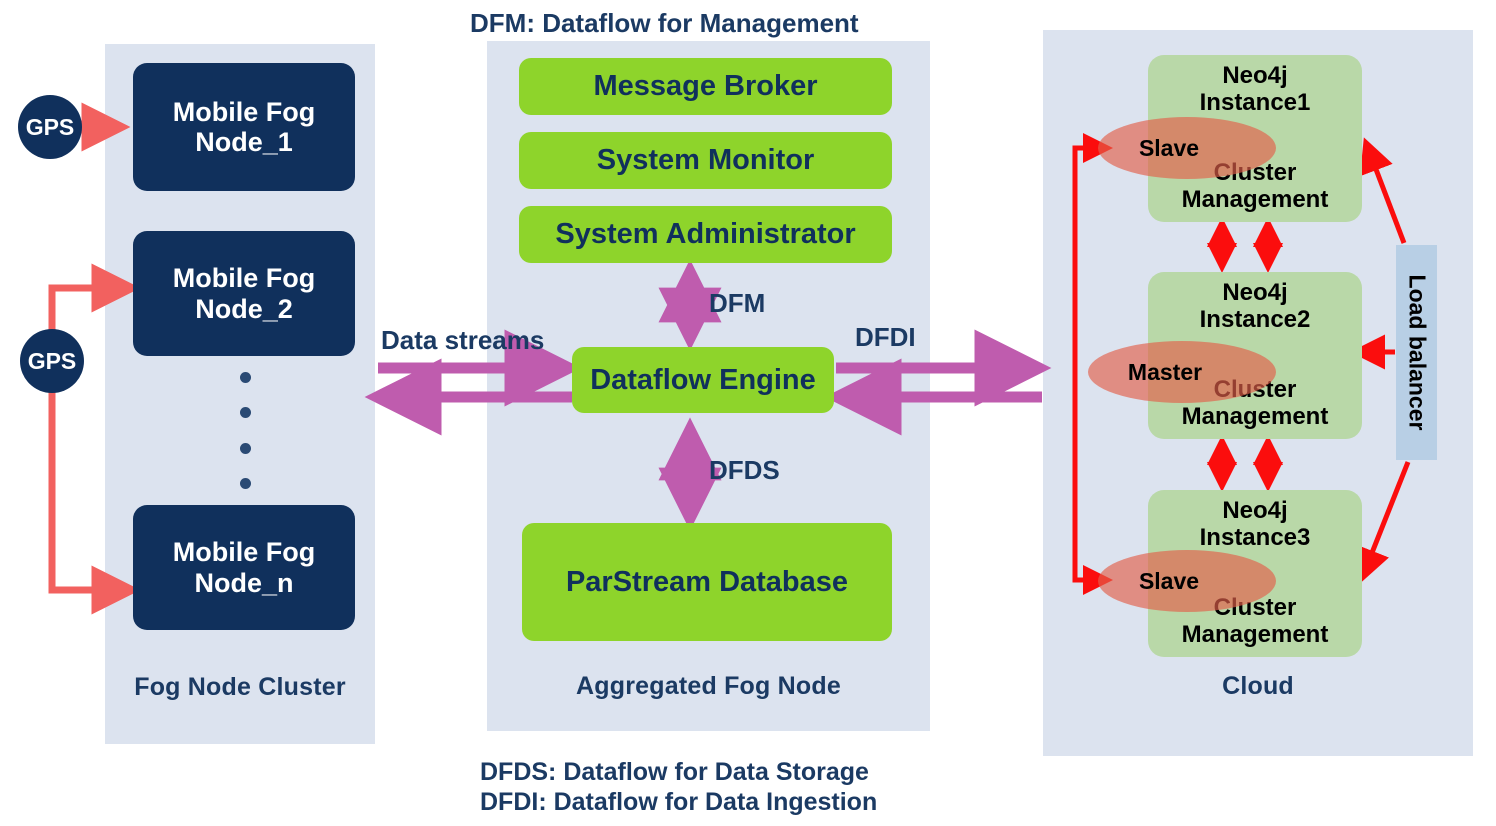  What do you see at coordinates (707, 582) in the screenshot?
I see `parstream-database-box: ParStream Database` at bounding box center [707, 582].